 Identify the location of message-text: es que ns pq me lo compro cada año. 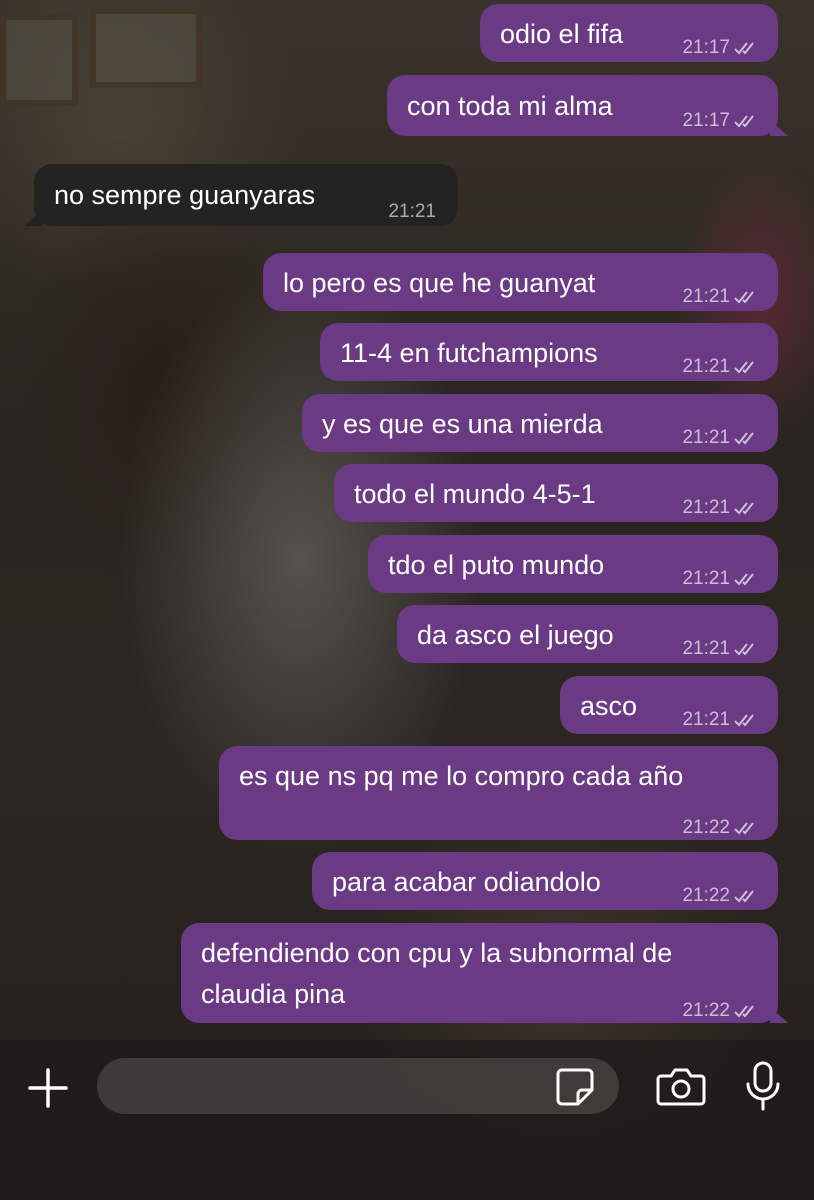
(461, 776).